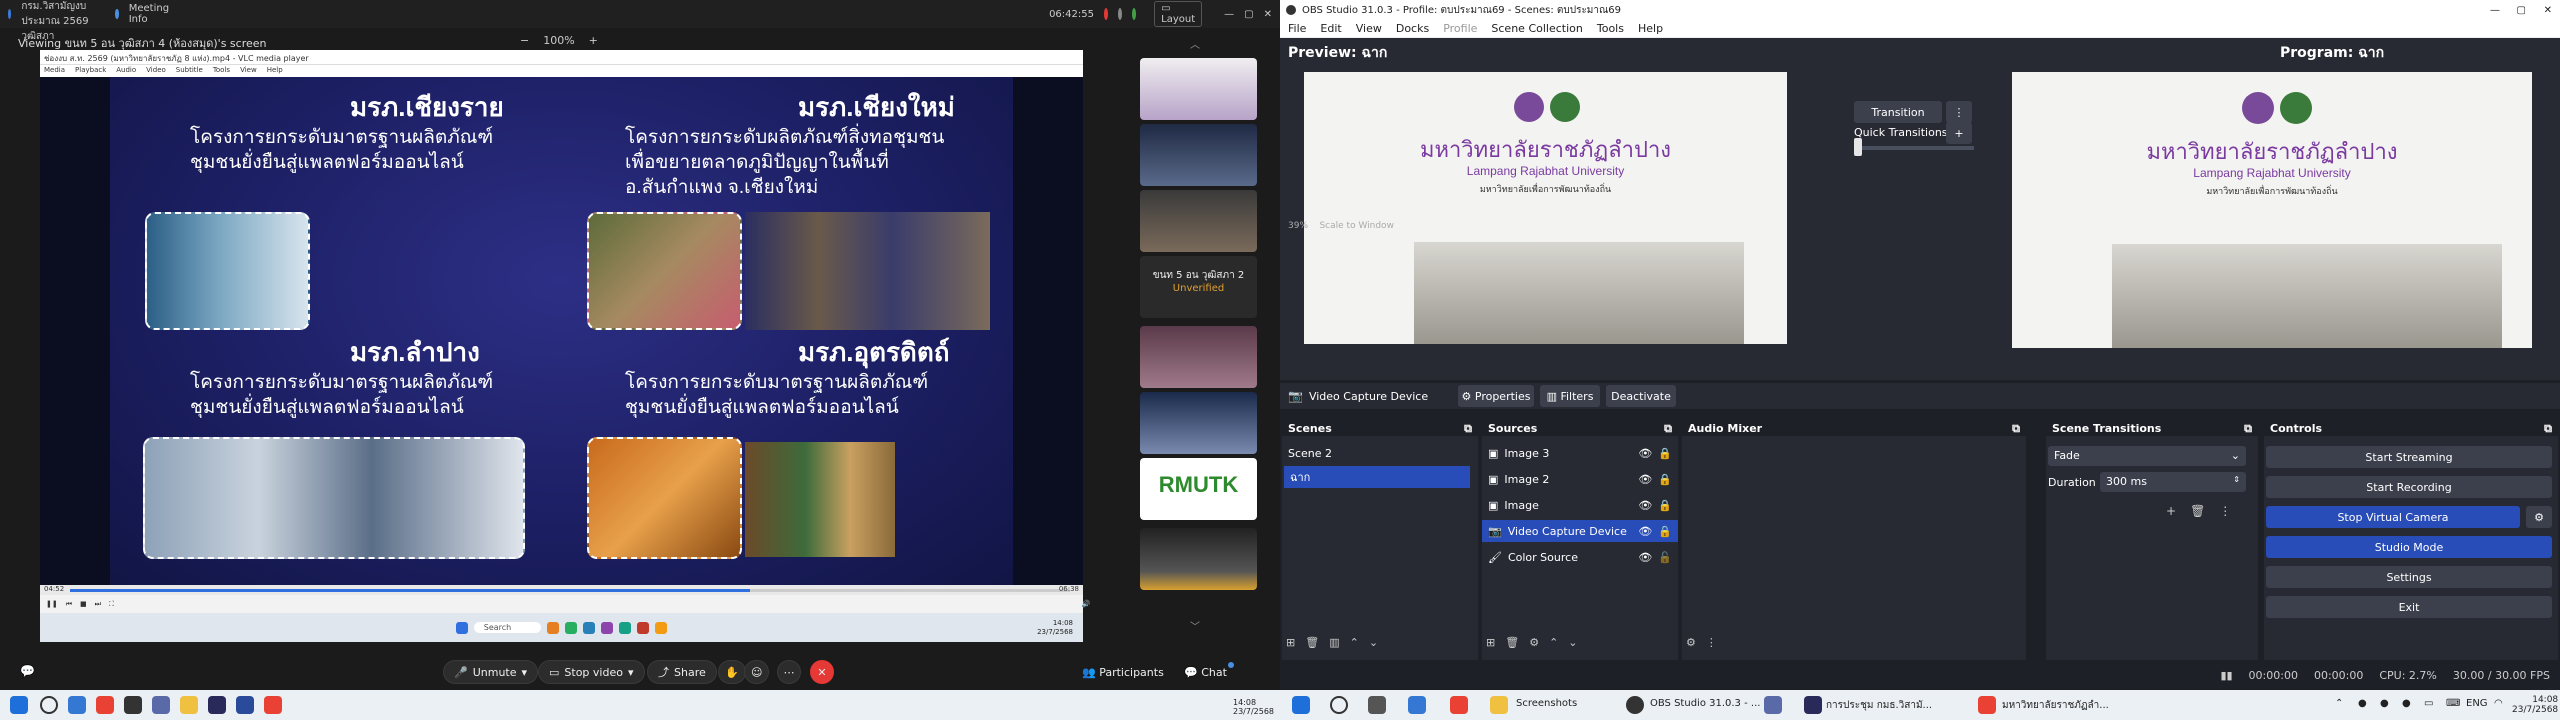  I want to click on scene-item-selected: ฉาก, so click(1377, 477).